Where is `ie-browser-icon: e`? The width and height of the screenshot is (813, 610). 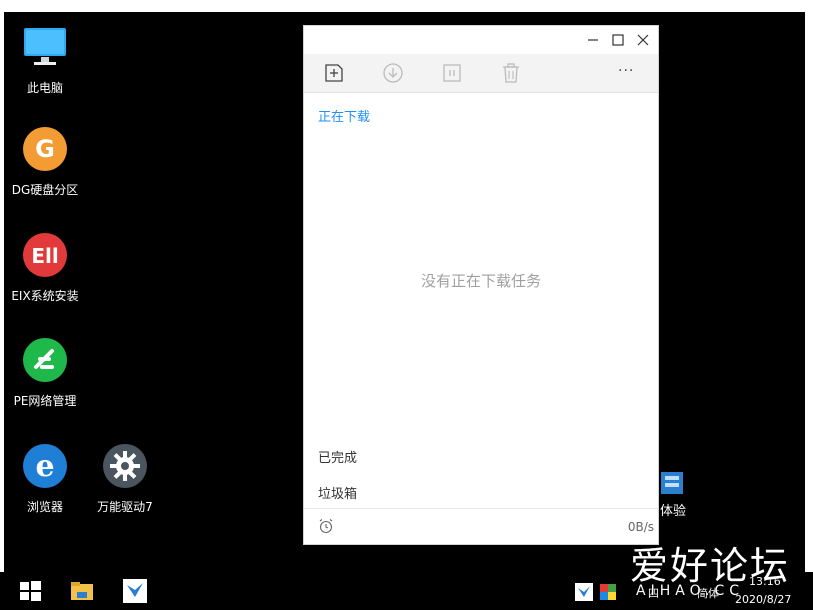
ie-browser-icon: e is located at coordinates (45, 466).